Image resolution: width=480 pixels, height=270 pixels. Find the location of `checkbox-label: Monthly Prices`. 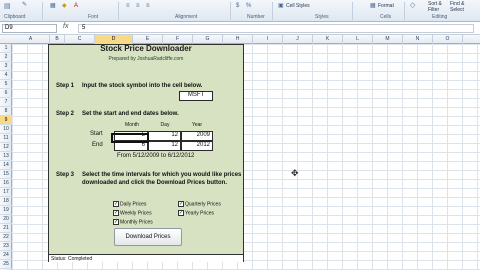

checkbox-label: Monthly Prices is located at coordinates (136, 222).